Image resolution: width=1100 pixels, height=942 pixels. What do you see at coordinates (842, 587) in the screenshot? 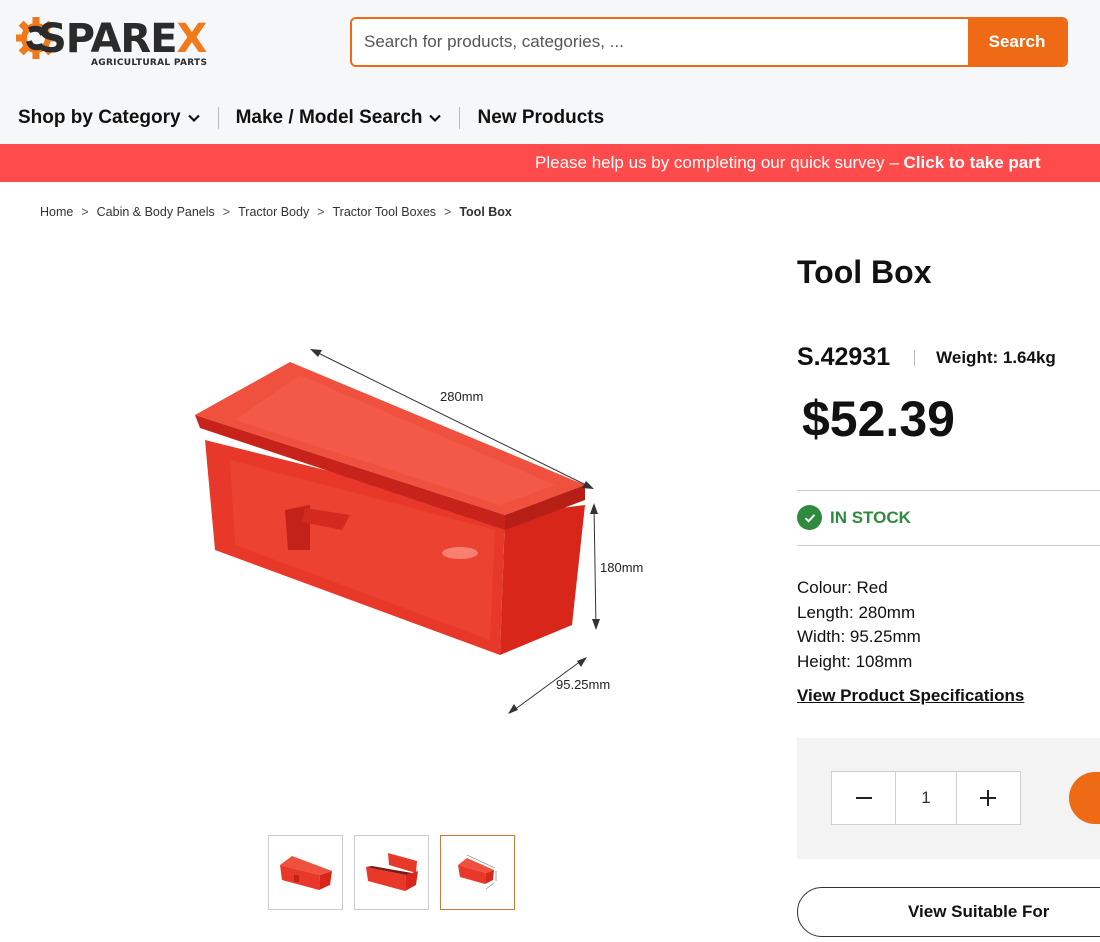
I see `spec-colour: Colour: Red` at bounding box center [842, 587].